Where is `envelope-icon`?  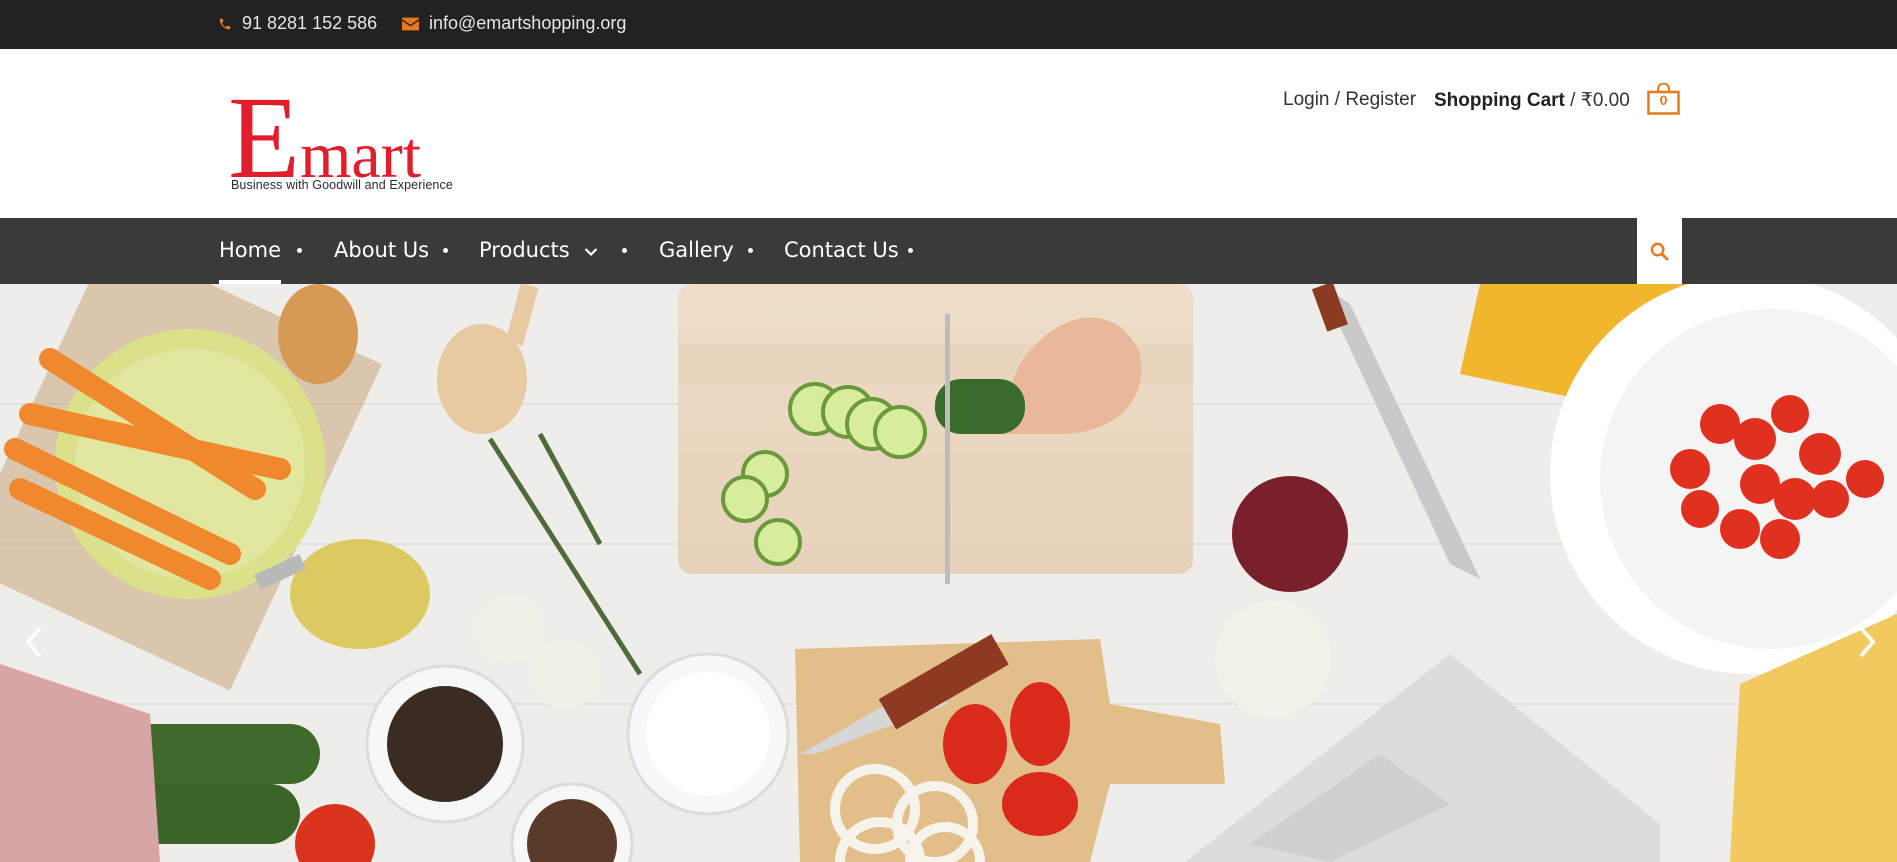
envelope-icon is located at coordinates (410, 23).